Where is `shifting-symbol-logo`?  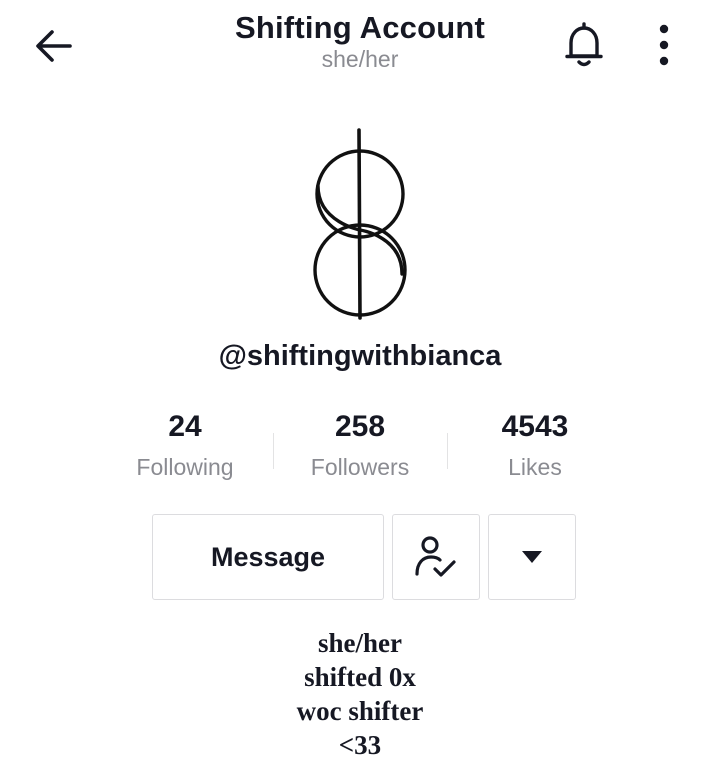 shifting-symbol-logo is located at coordinates (360, 224).